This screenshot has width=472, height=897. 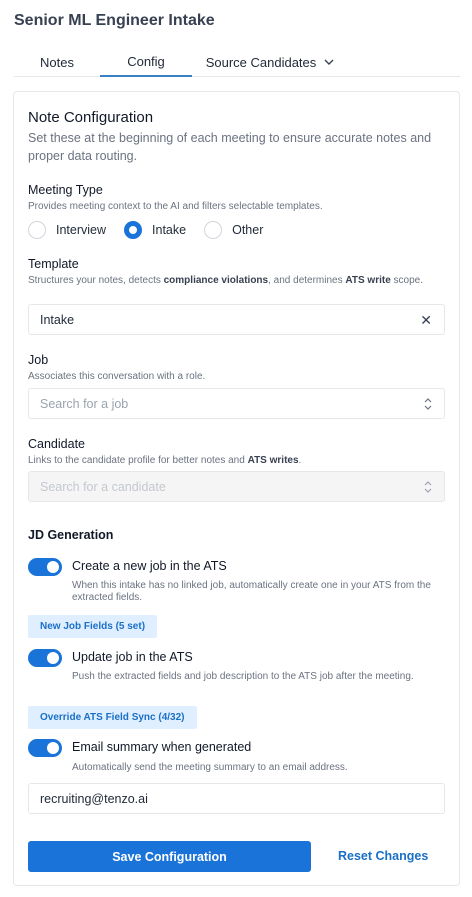 I want to click on jd-generation-title: JD Generation, so click(x=71, y=535).